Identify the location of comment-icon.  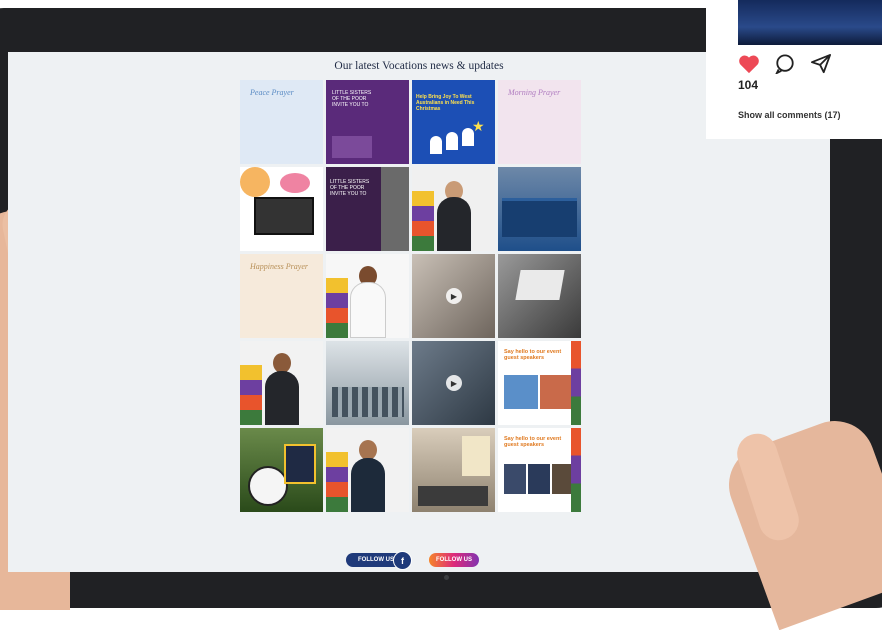
(785, 64).